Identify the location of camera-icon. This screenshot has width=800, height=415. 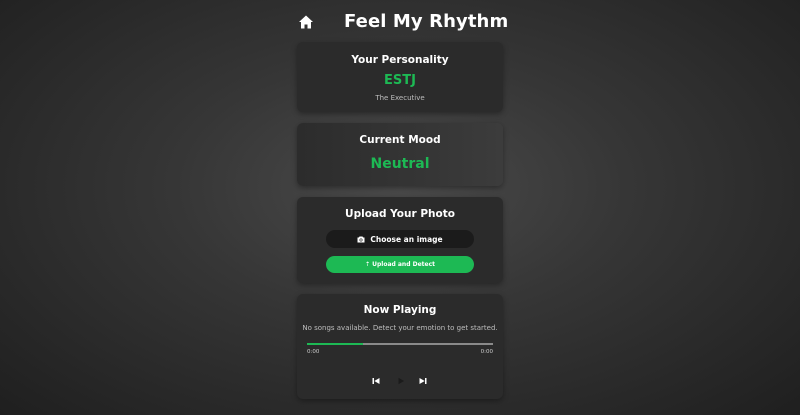
(361, 239).